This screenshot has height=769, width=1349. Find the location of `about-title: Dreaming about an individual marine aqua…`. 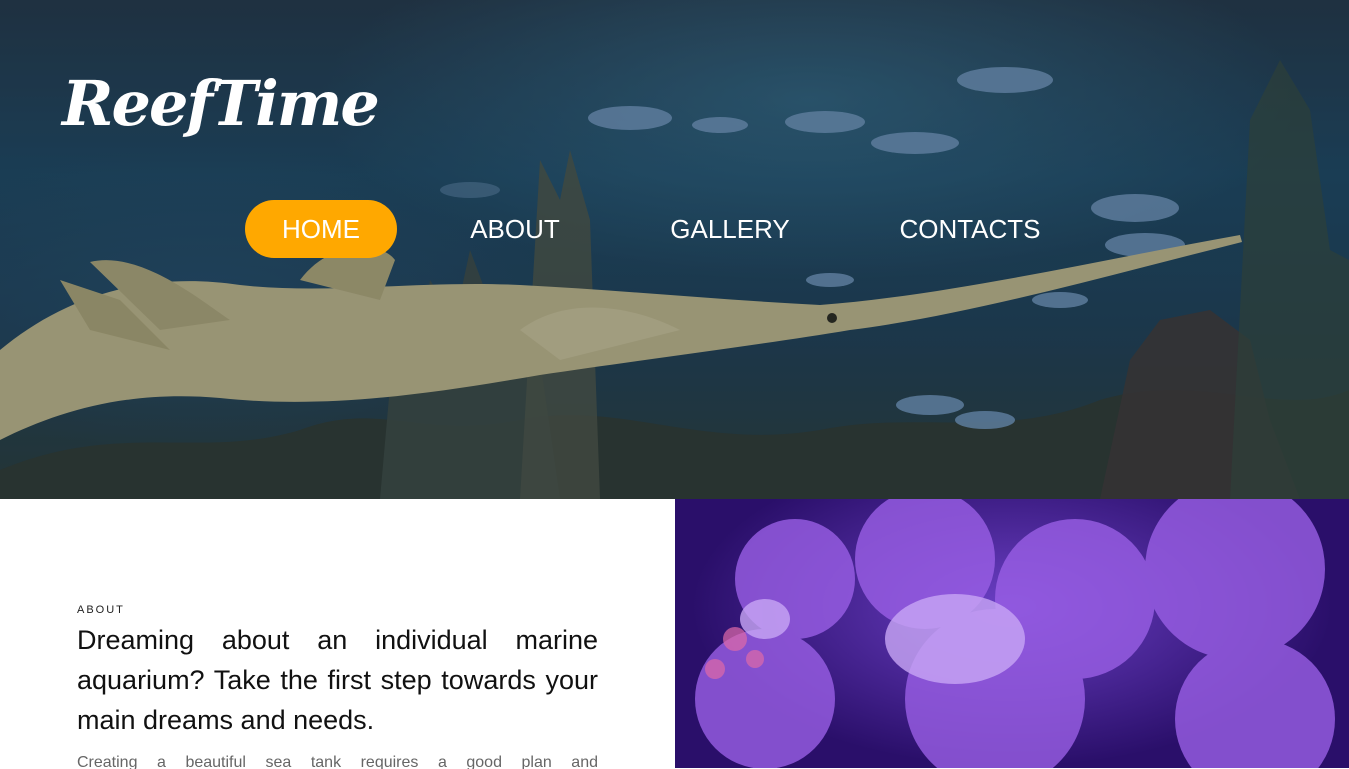

about-title: Dreaming about an individual marine aqua… is located at coordinates (337, 680).